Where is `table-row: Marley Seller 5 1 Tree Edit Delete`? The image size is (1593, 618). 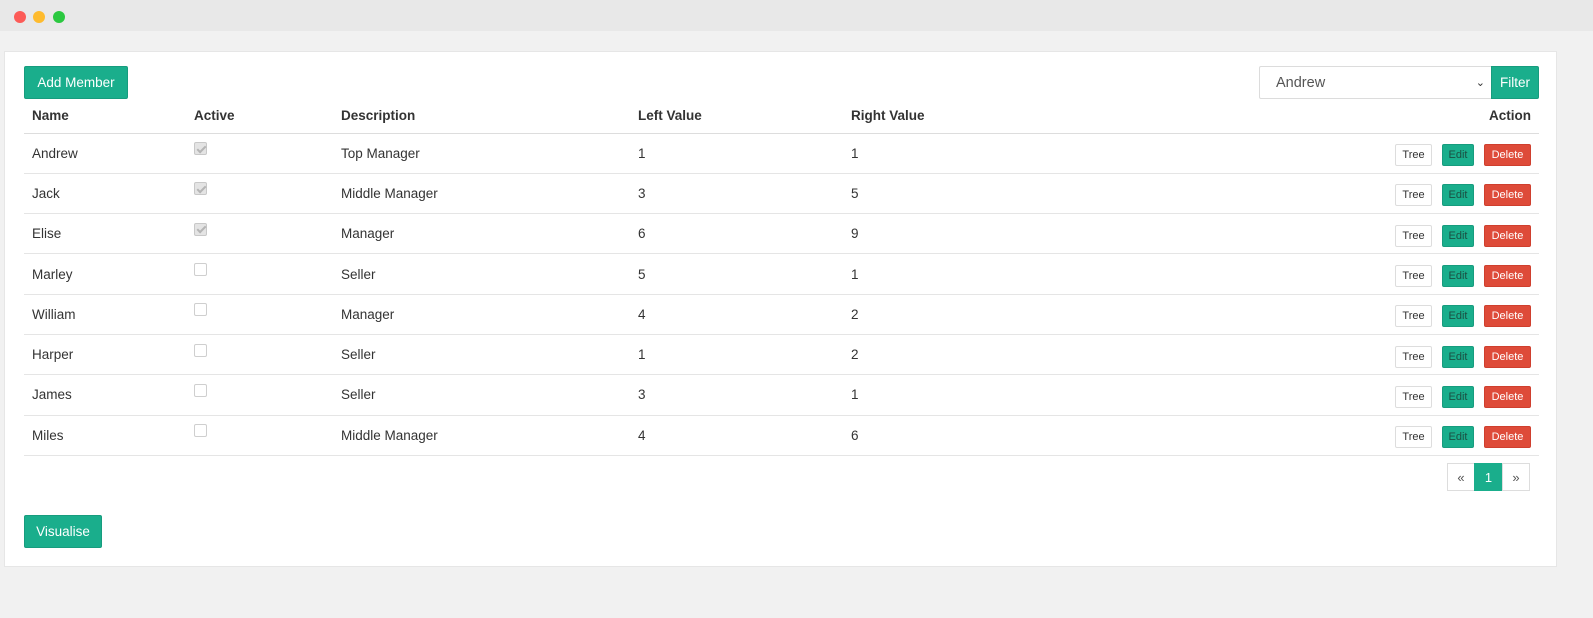 table-row: Marley Seller 5 1 Tree Edit Delete is located at coordinates (781, 274).